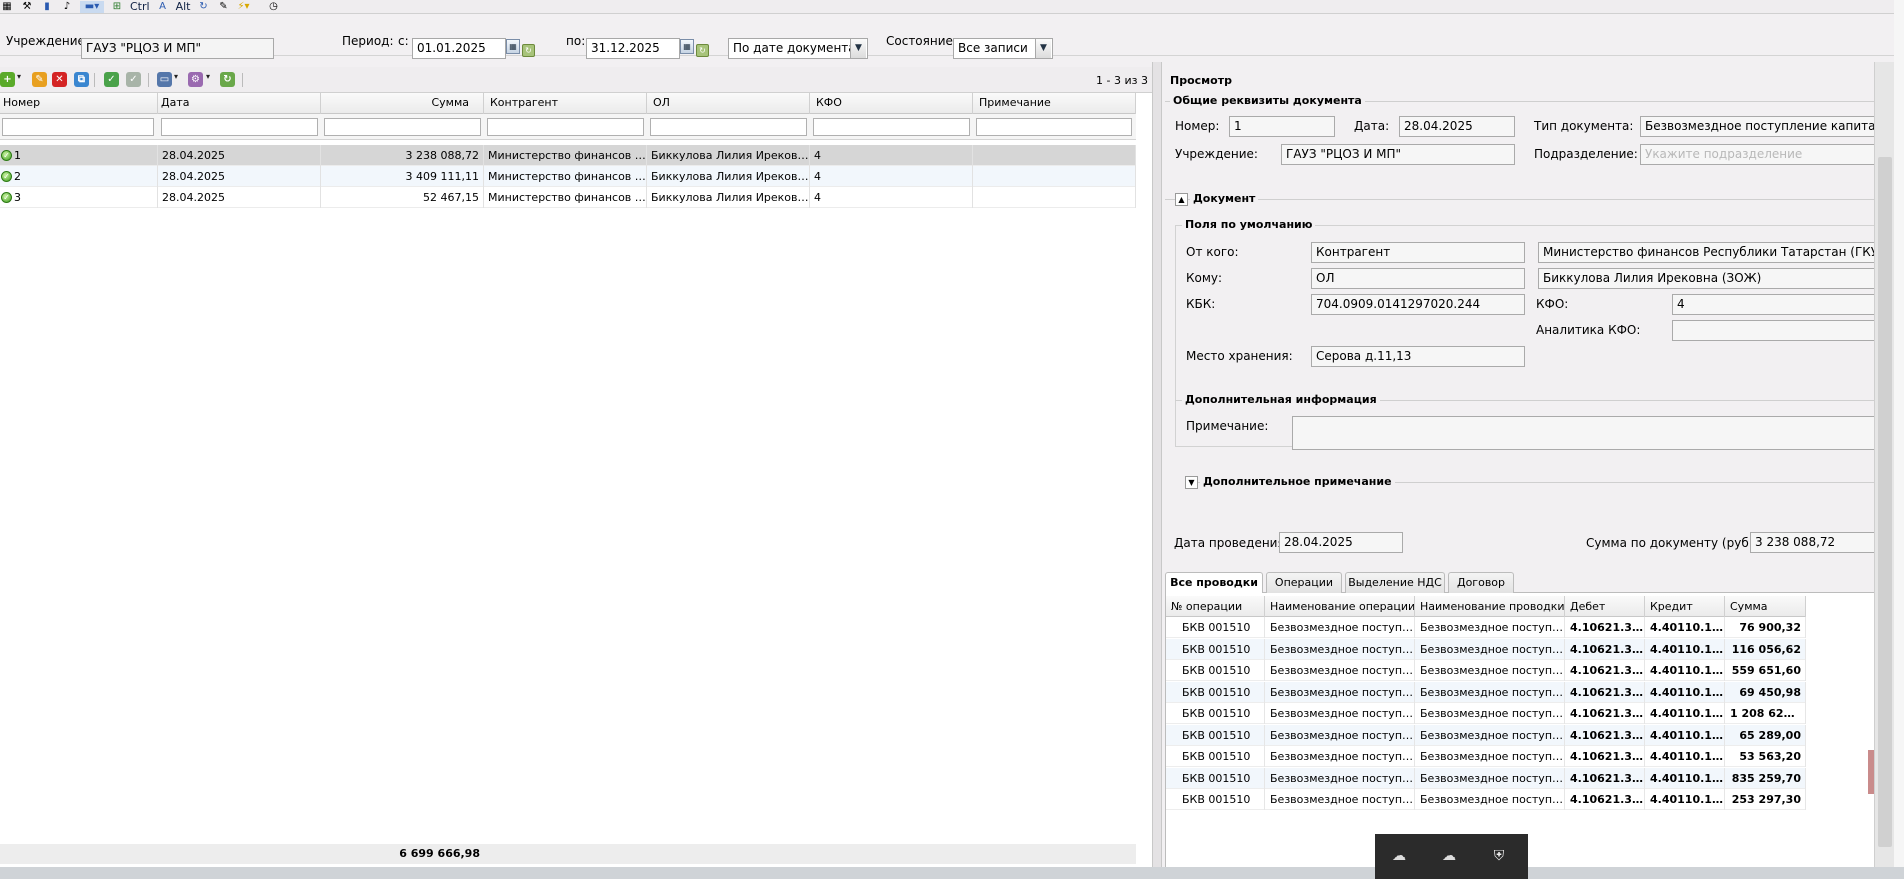  Describe the element at coordinates (702, 50) in the screenshot. I see `date-to-refresh-icon: ↻` at that location.